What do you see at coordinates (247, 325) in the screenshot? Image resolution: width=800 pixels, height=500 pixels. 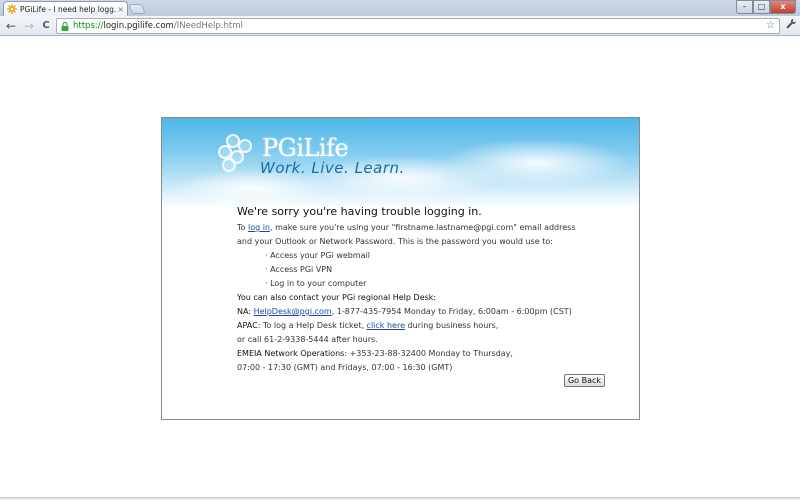 I see `apac-label: APAC` at bounding box center [247, 325].